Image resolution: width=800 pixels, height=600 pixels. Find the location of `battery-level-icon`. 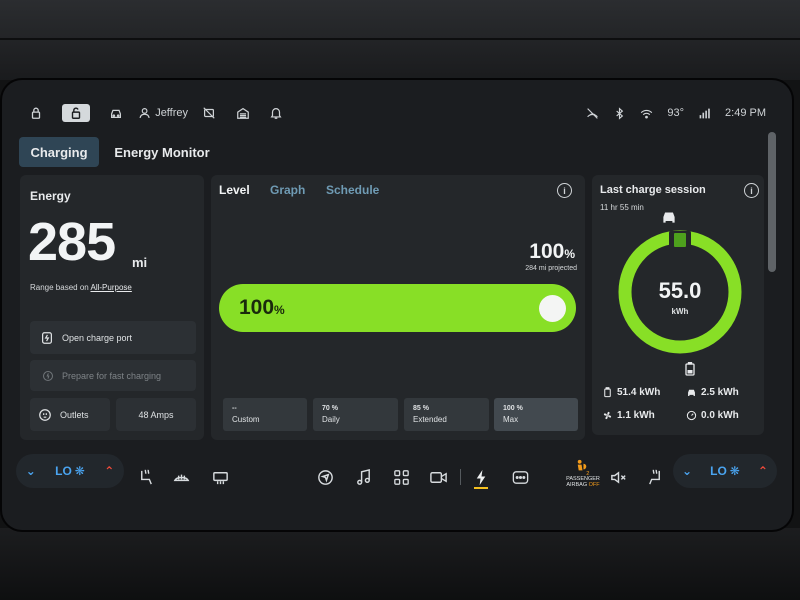

battery-level-icon is located at coordinates (690, 369).